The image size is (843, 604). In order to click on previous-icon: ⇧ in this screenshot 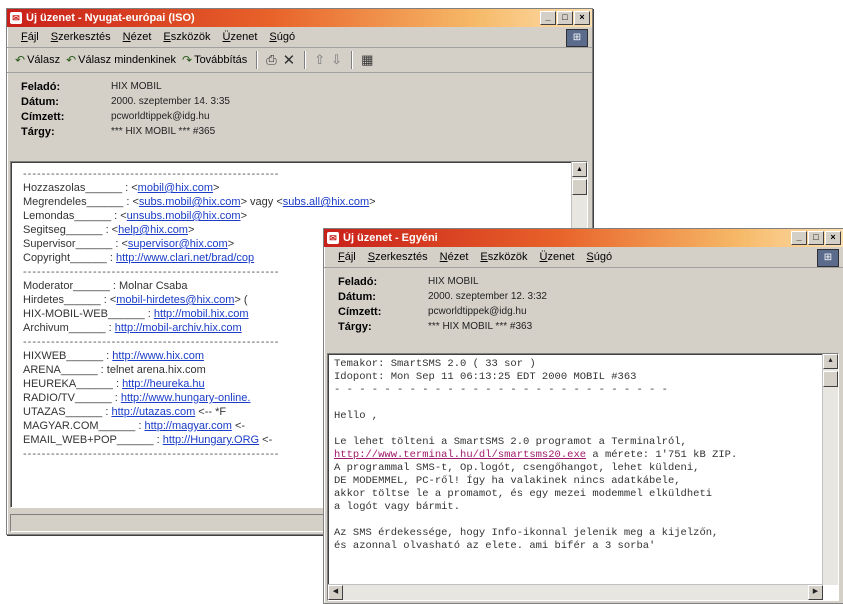, I will do `click(319, 60)`.